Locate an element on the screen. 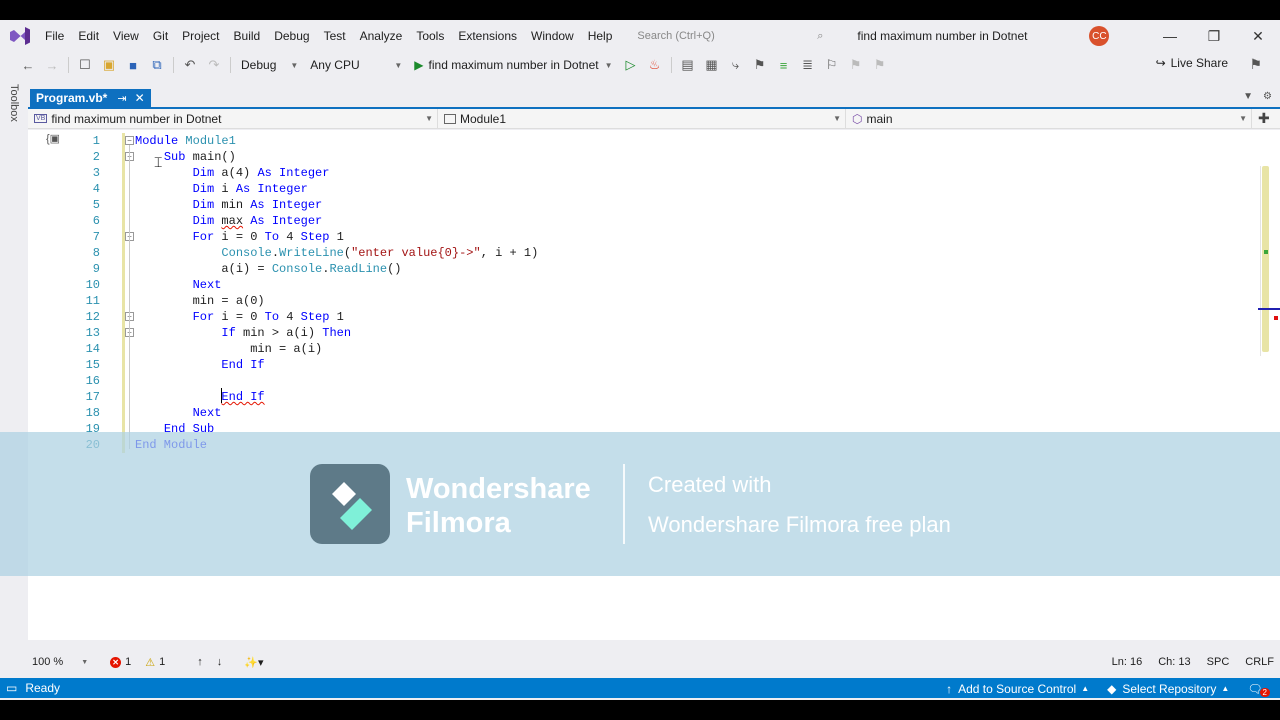  code-line: Sub main() is located at coordinates (185, 157).